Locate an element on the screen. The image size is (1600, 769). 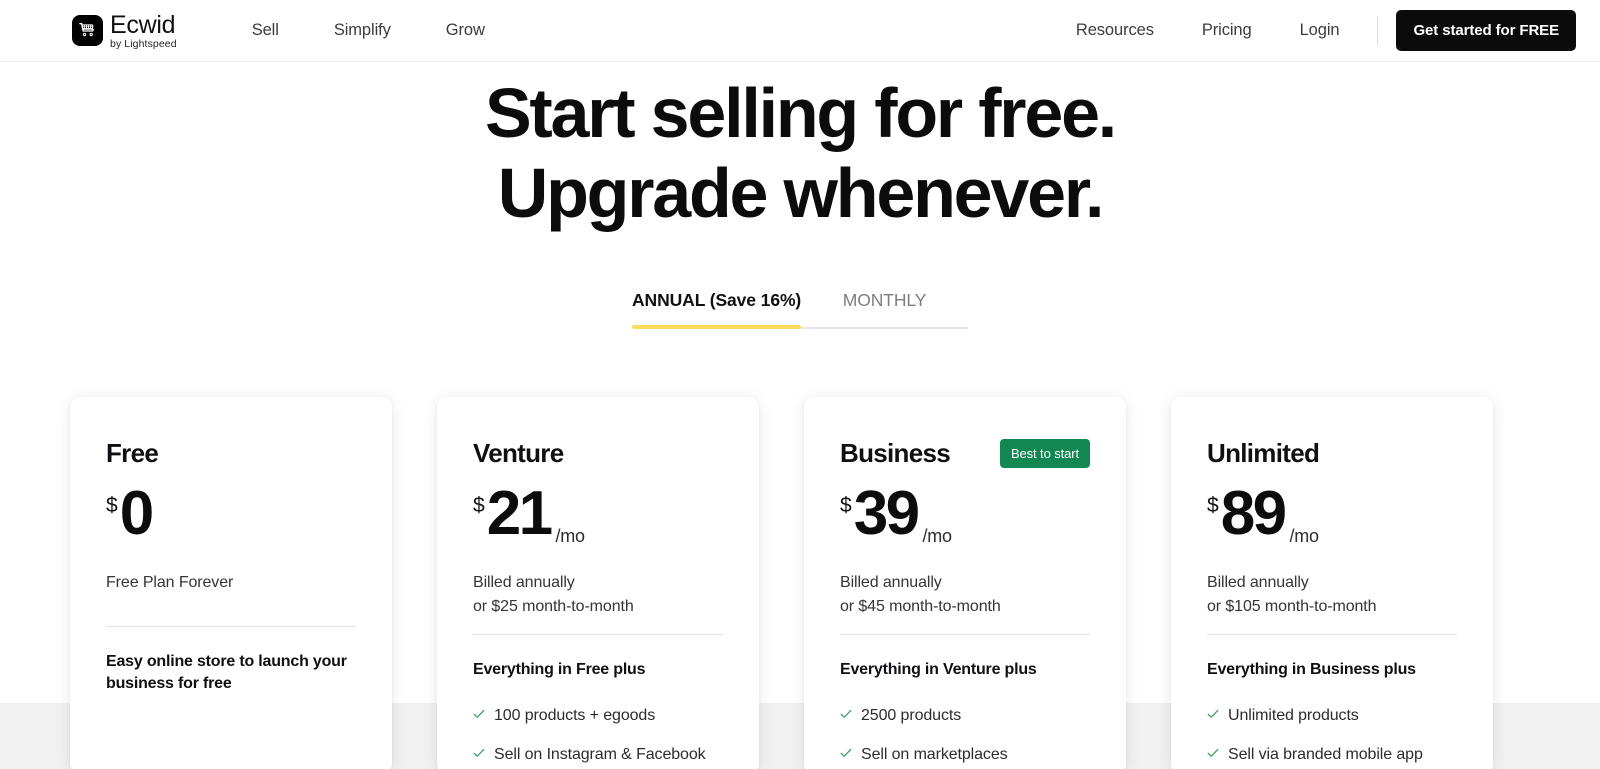
feature-item: Sell via branded mobile app is located at coordinates (1332, 752).